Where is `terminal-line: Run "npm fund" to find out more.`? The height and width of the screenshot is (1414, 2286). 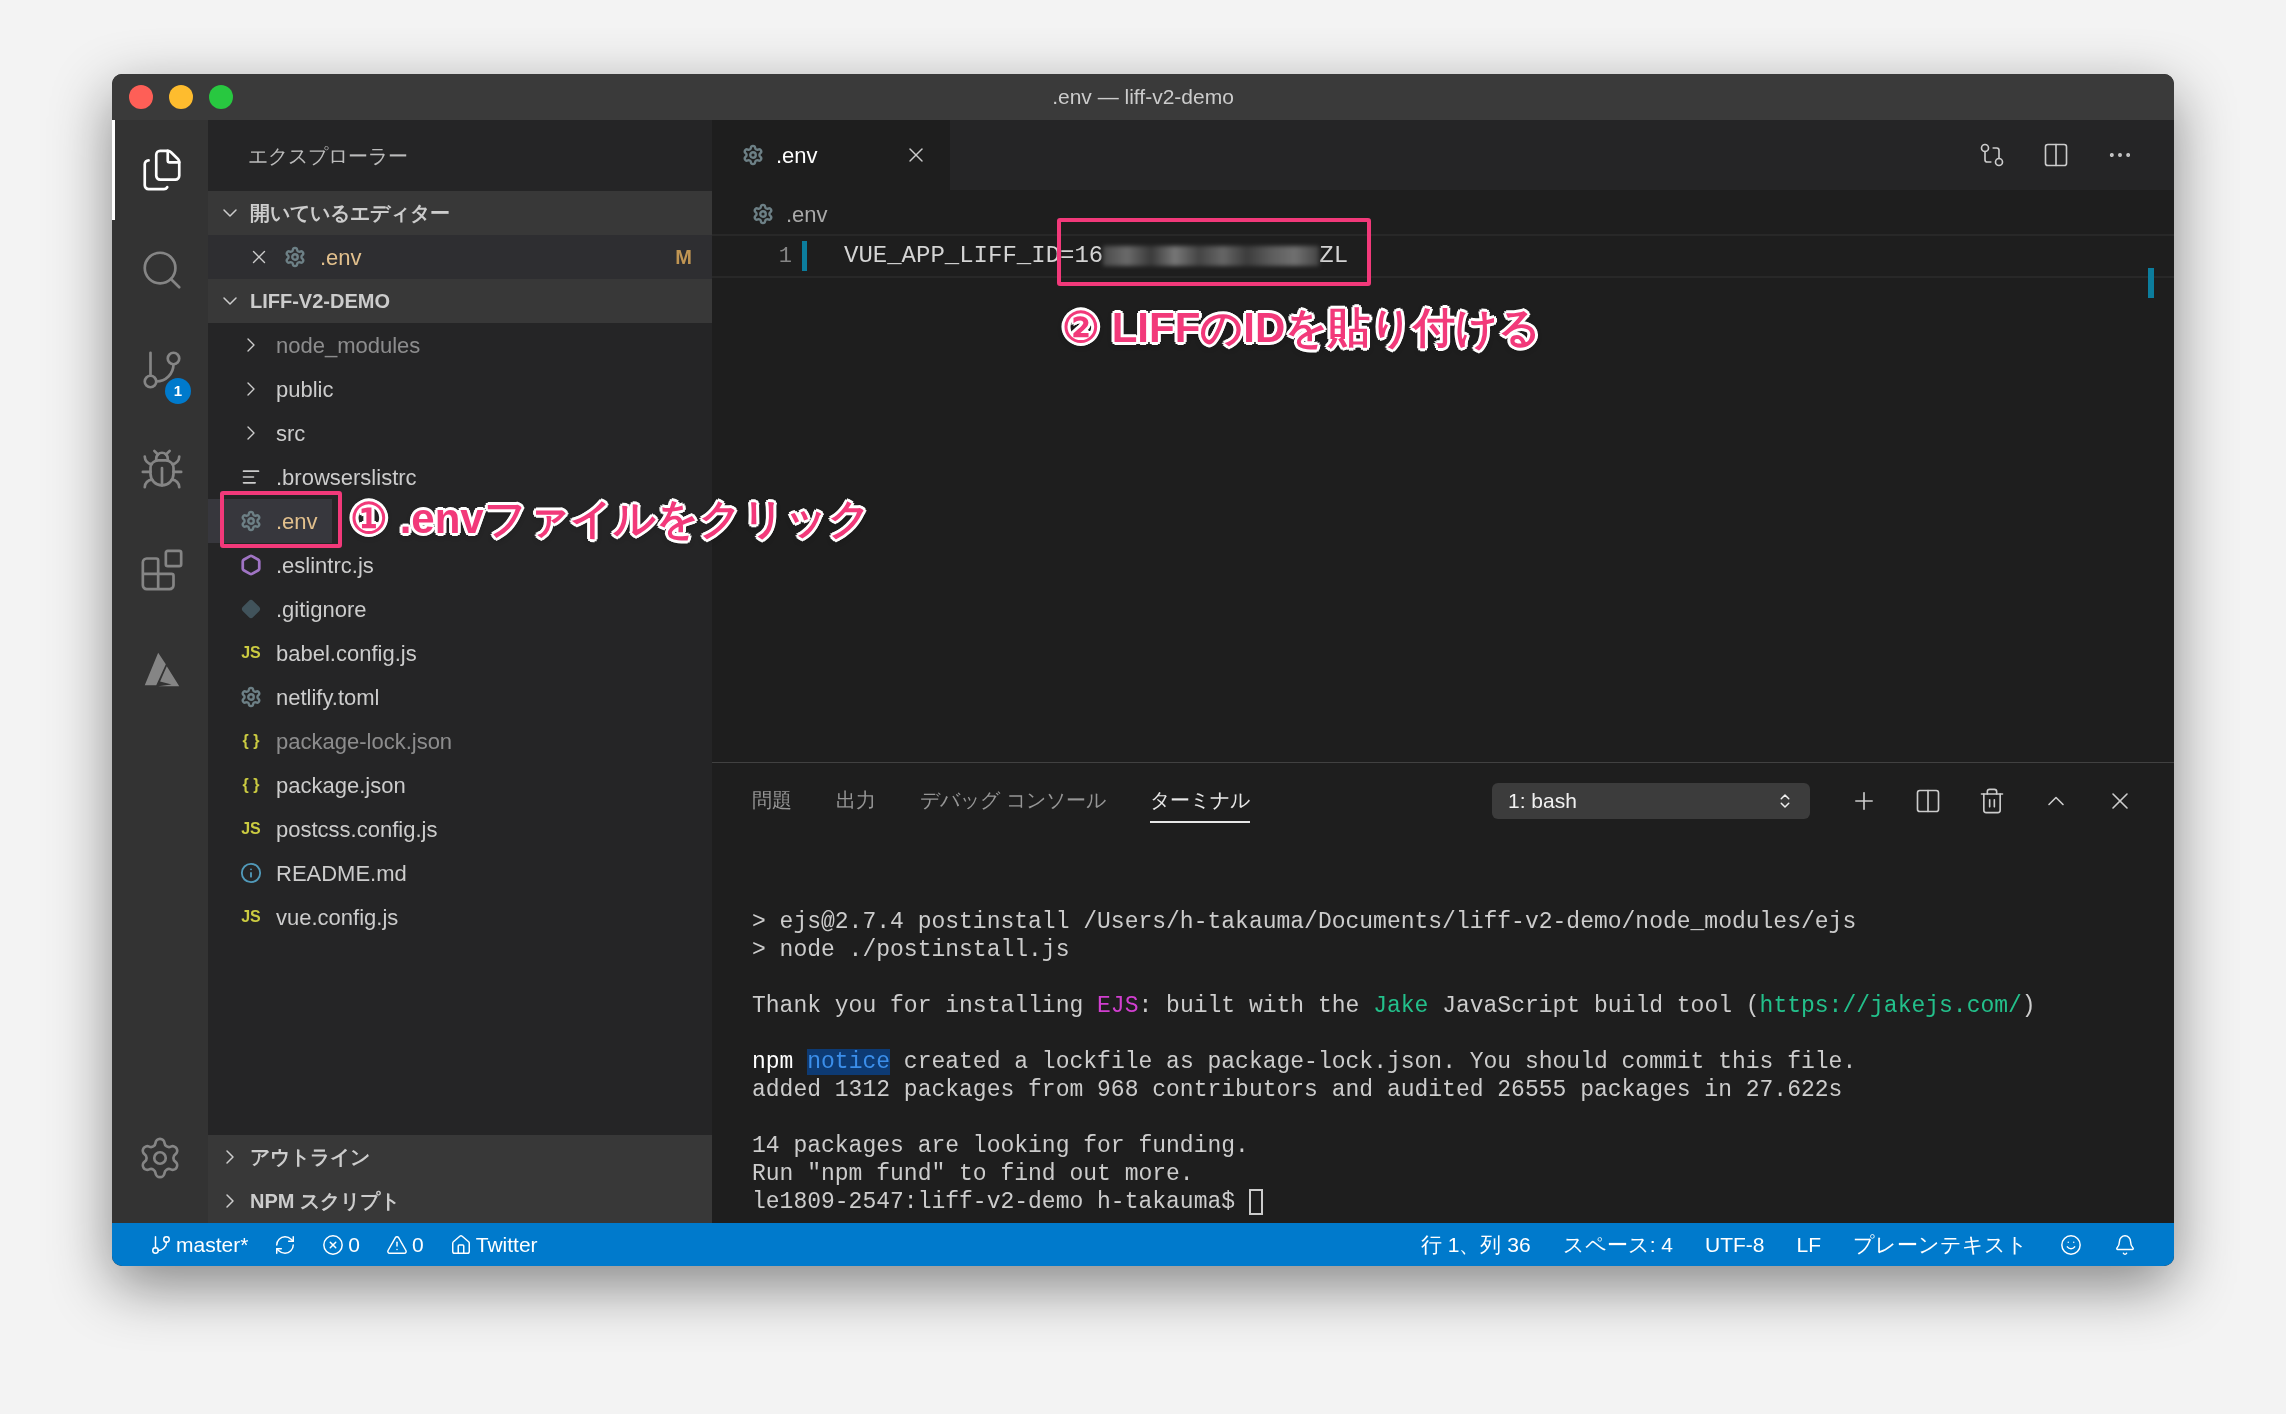
terminal-line: Run "npm fund" to find out more. is located at coordinates (973, 1174).